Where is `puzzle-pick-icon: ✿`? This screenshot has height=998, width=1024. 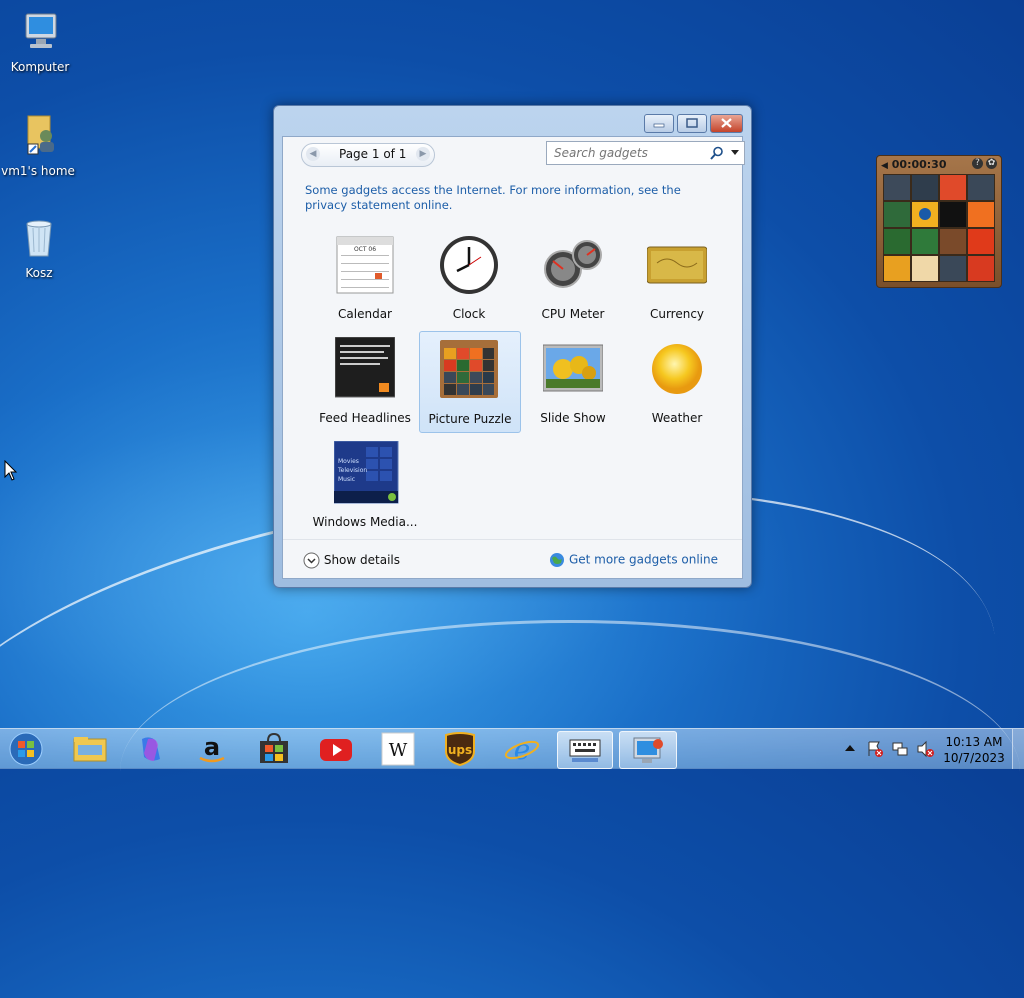 puzzle-pick-icon: ✿ is located at coordinates (991, 163).